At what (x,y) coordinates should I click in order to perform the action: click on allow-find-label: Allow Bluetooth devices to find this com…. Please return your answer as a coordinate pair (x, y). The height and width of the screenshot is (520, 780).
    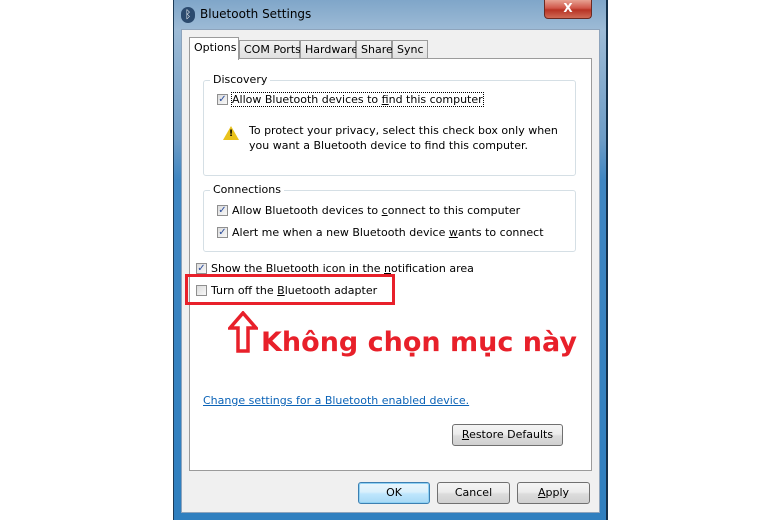
    Looking at the image, I should click on (357, 99).